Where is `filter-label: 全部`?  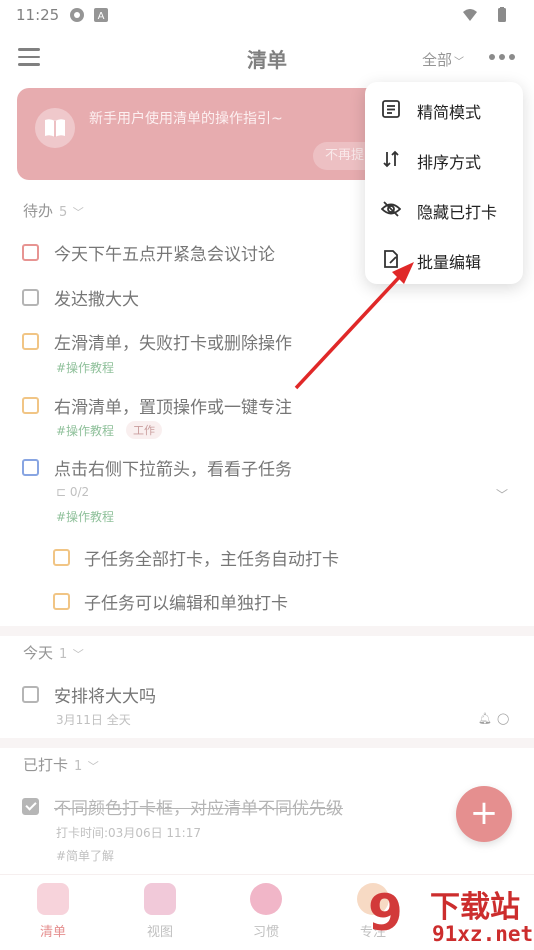
filter-label: 全部 is located at coordinates (437, 60).